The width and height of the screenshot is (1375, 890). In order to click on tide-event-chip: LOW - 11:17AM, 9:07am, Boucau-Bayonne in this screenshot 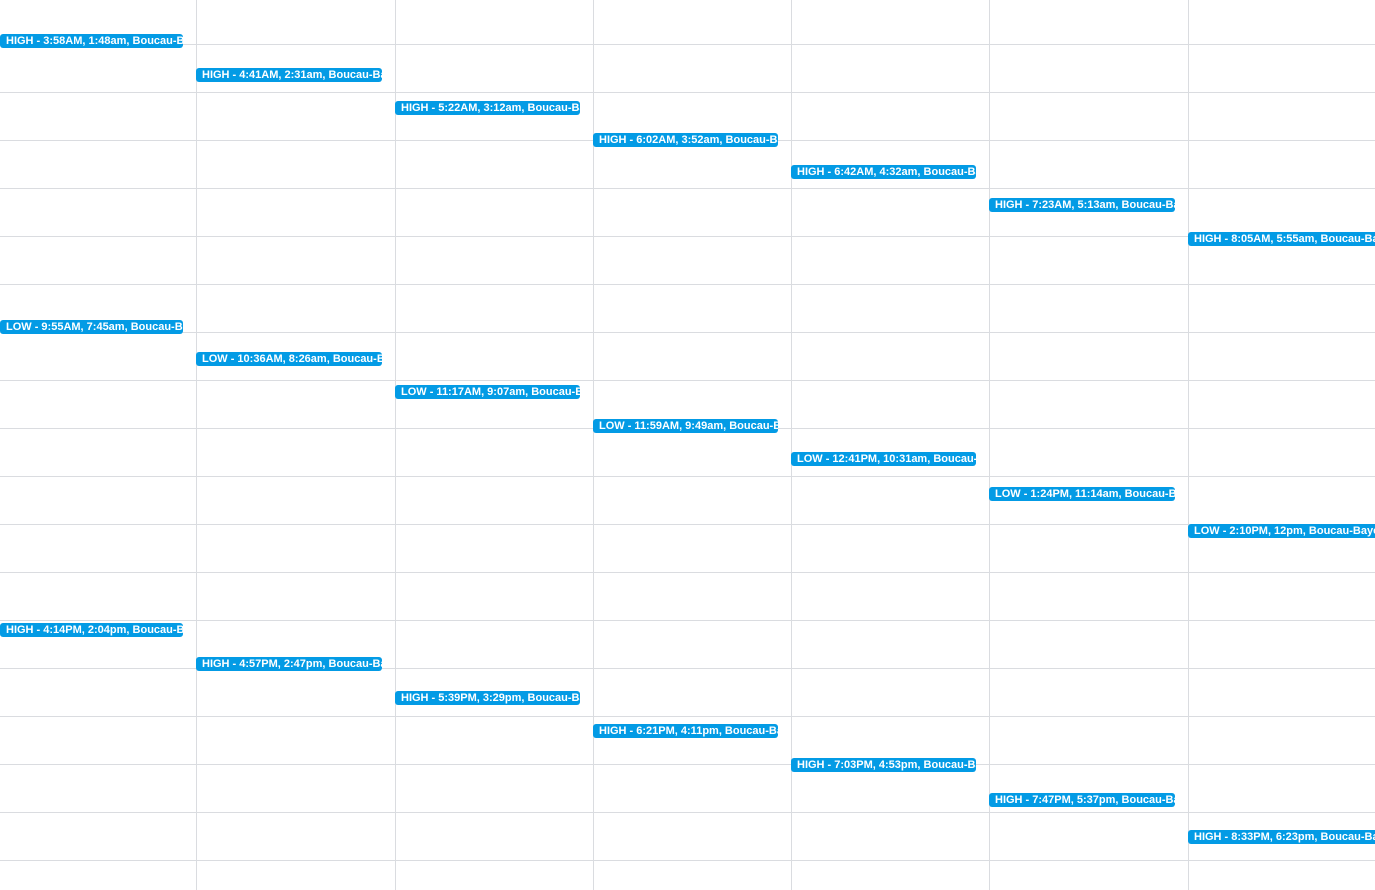, I will do `click(487, 392)`.